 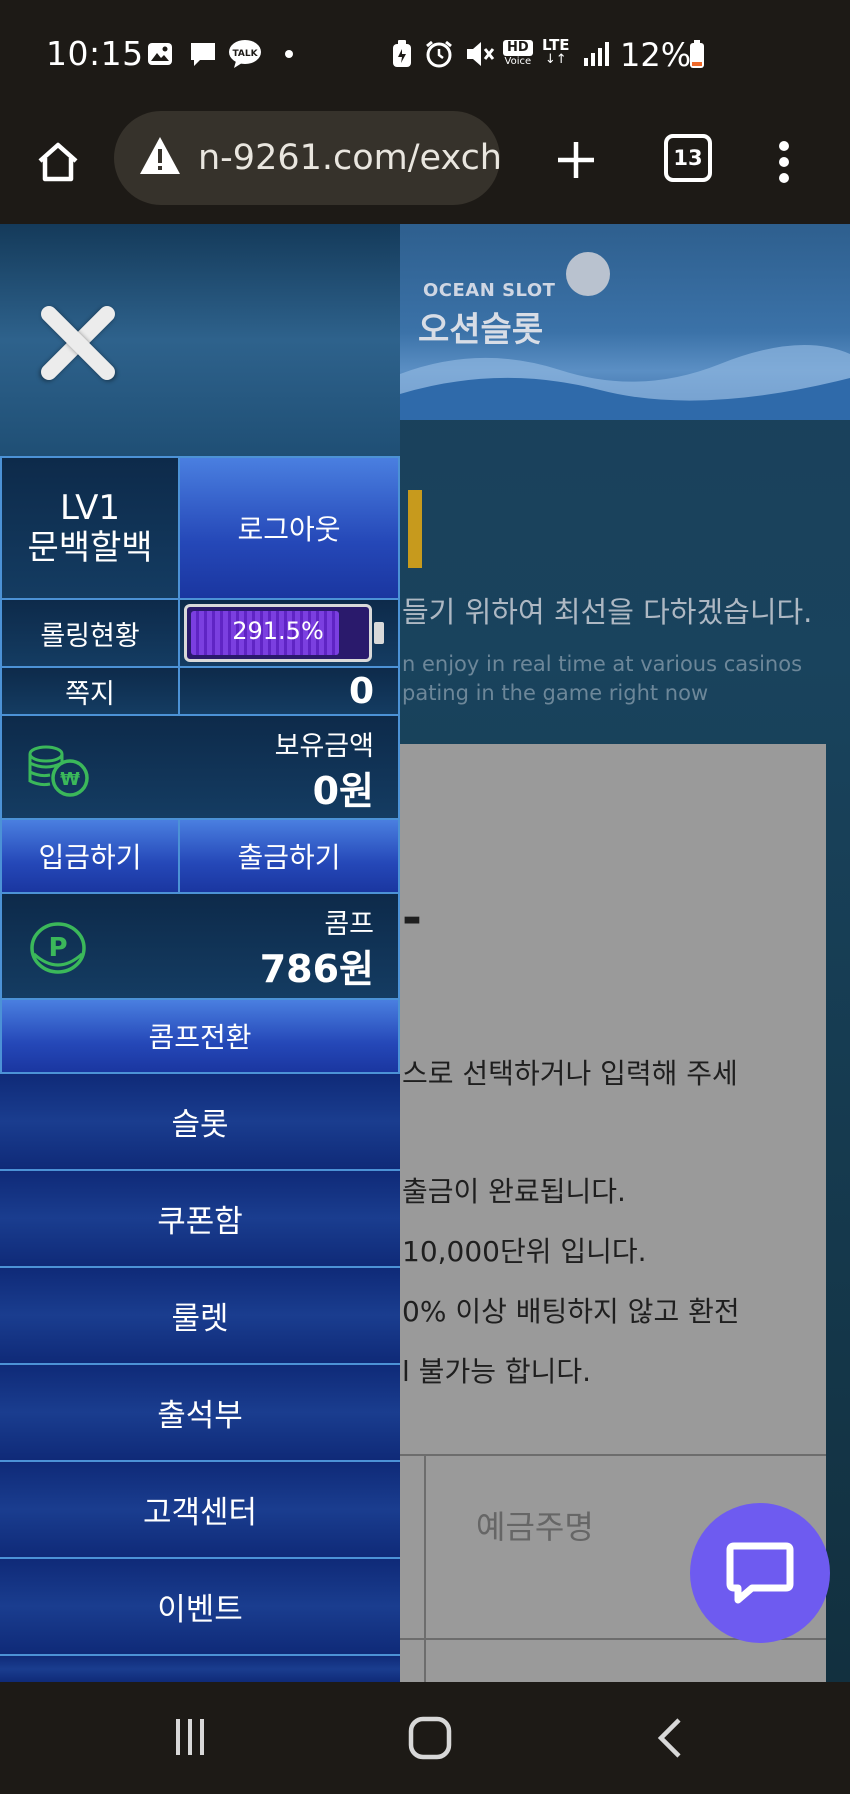 What do you see at coordinates (602, 664) in the screenshot?
I see `tagline-en-1: n enjoy in real time at various casinos` at bounding box center [602, 664].